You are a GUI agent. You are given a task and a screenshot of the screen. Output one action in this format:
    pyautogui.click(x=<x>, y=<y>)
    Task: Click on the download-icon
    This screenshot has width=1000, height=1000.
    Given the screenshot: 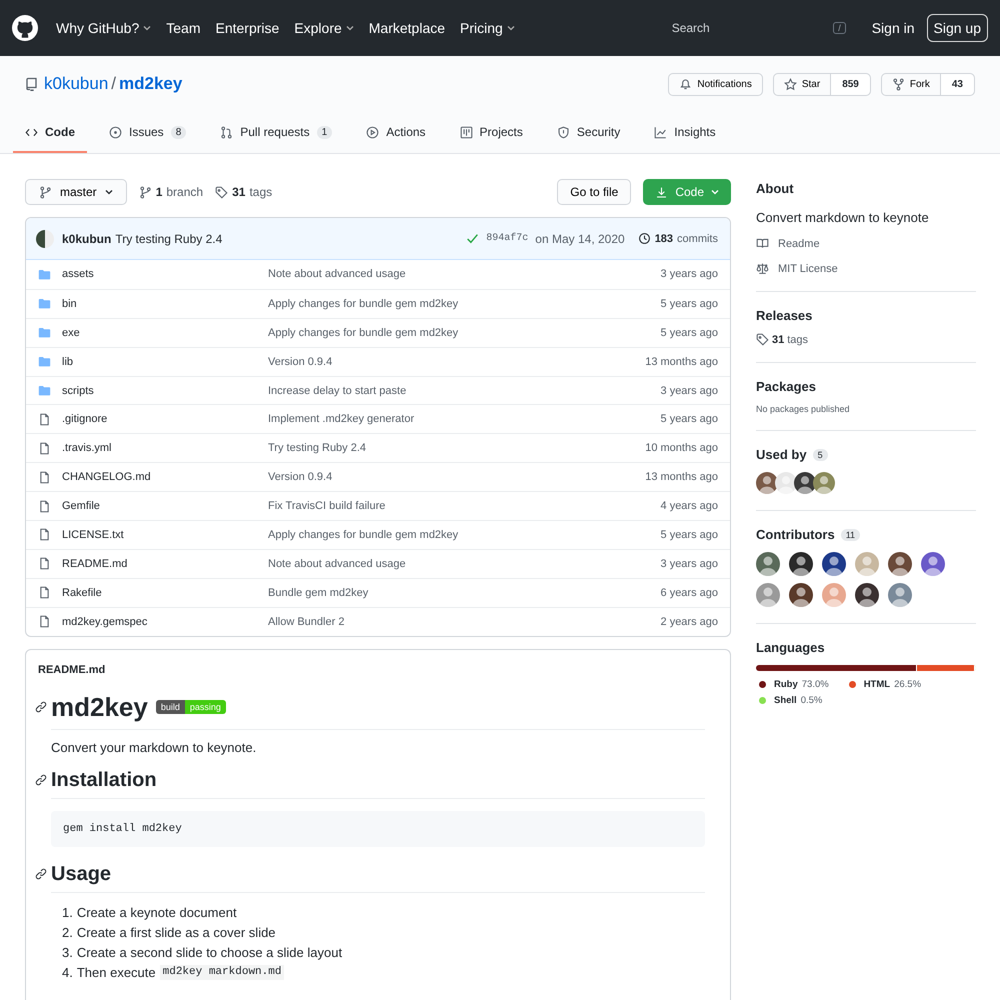 What is the action you would take?
    pyautogui.click(x=661, y=192)
    